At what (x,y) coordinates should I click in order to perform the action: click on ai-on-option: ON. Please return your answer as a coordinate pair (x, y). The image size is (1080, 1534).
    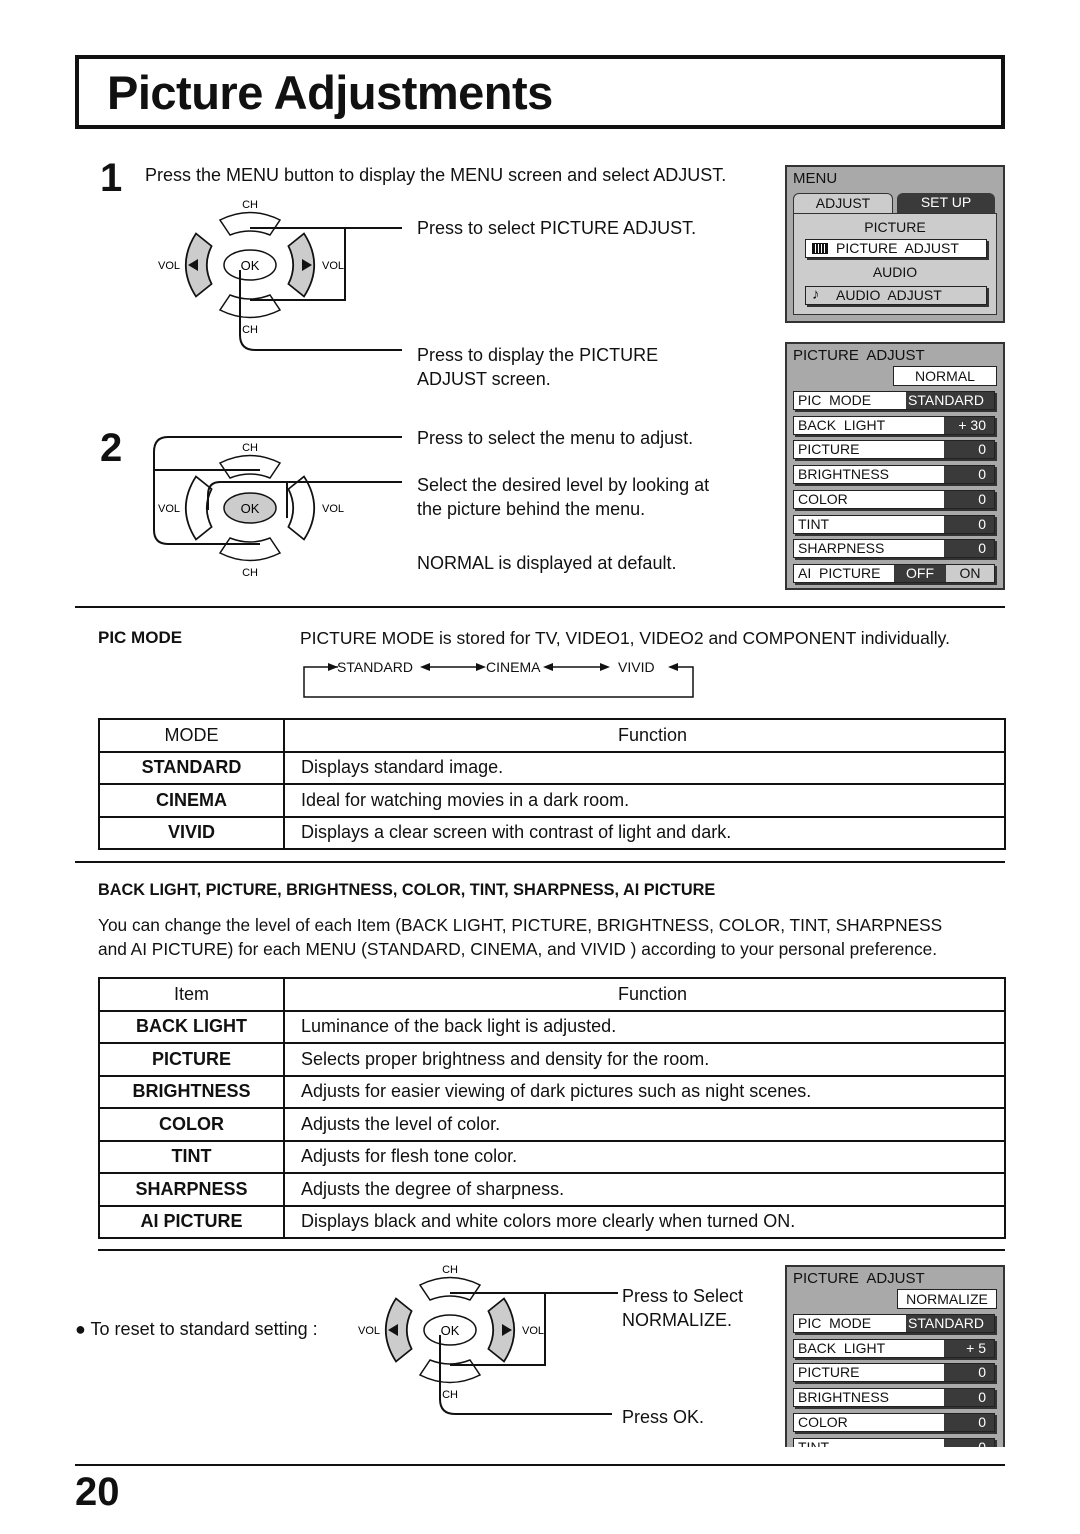
    Looking at the image, I should click on (970, 573).